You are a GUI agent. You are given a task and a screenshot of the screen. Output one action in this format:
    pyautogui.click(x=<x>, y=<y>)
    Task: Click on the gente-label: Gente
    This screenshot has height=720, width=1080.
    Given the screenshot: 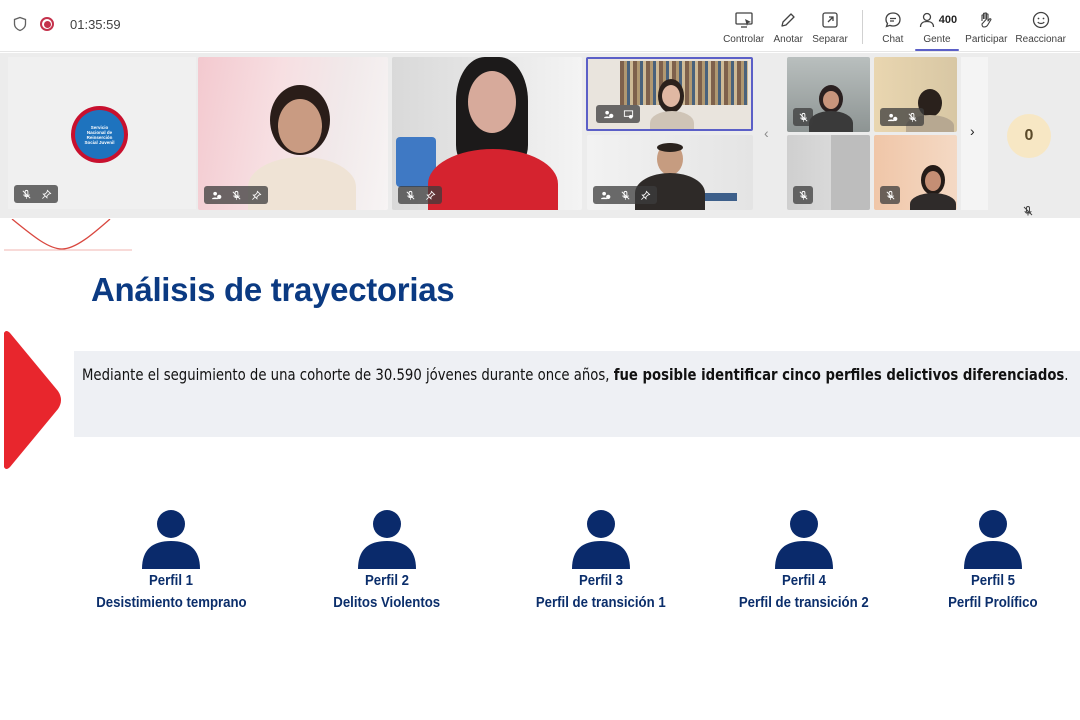 What is the action you would take?
    pyautogui.click(x=937, y=39)
    